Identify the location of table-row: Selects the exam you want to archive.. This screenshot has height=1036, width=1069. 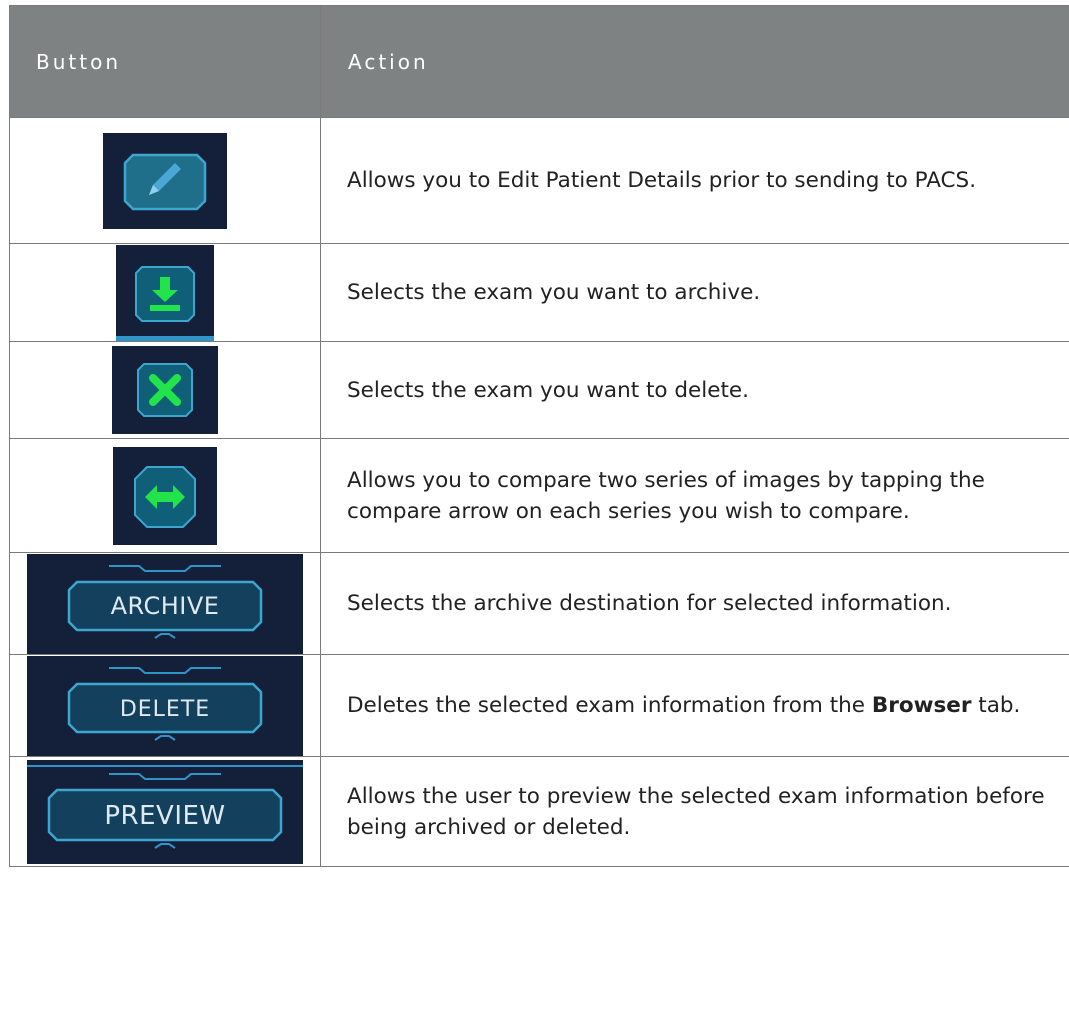
(539, 292).